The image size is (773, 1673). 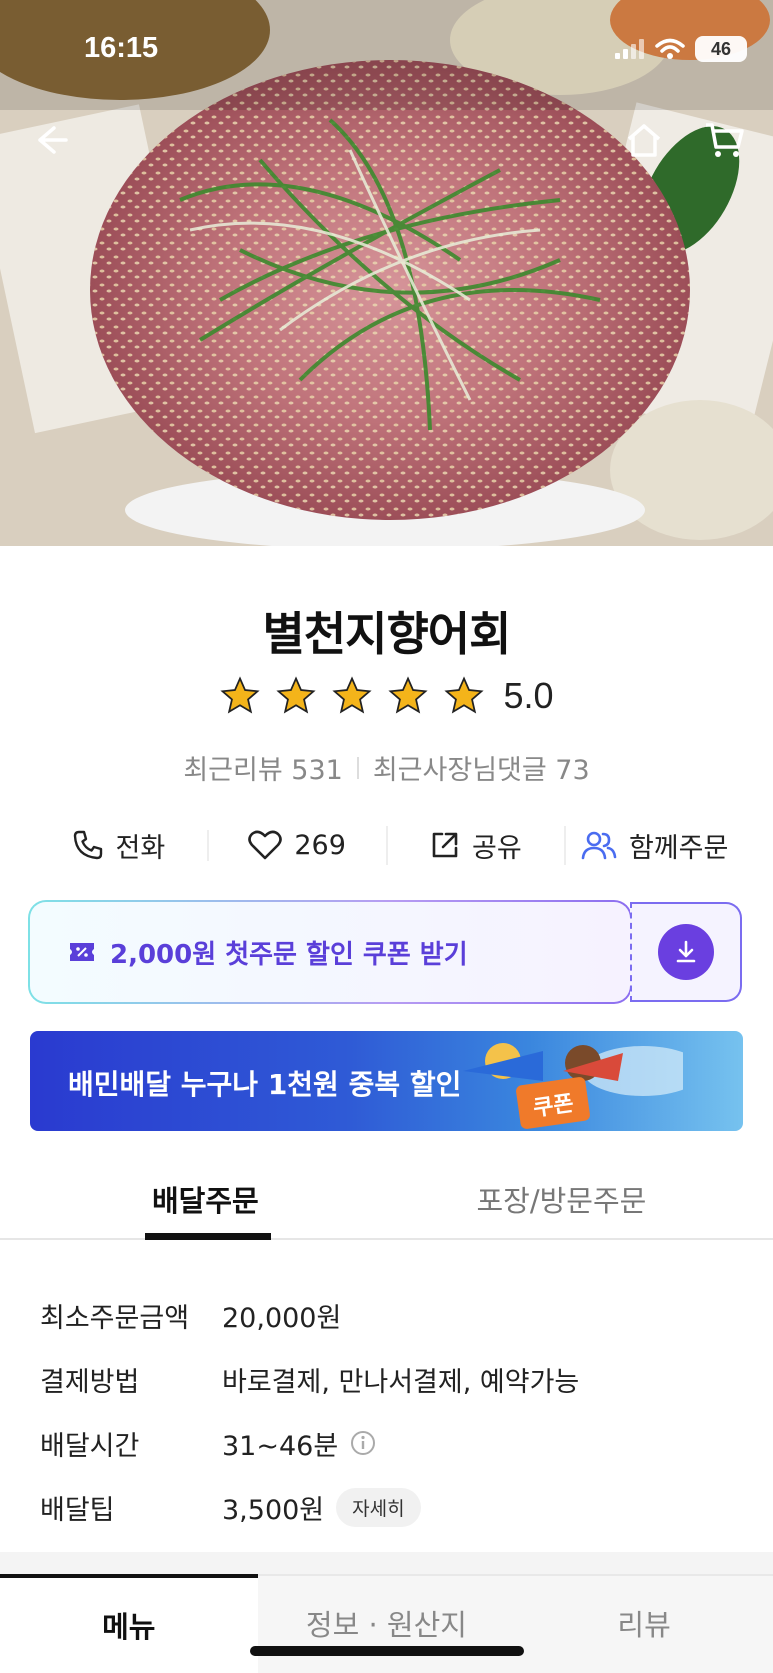 I want to click on content-tabs: 메뉴 정보 · 원산지 리뷰, so click(x=386, y=1623).